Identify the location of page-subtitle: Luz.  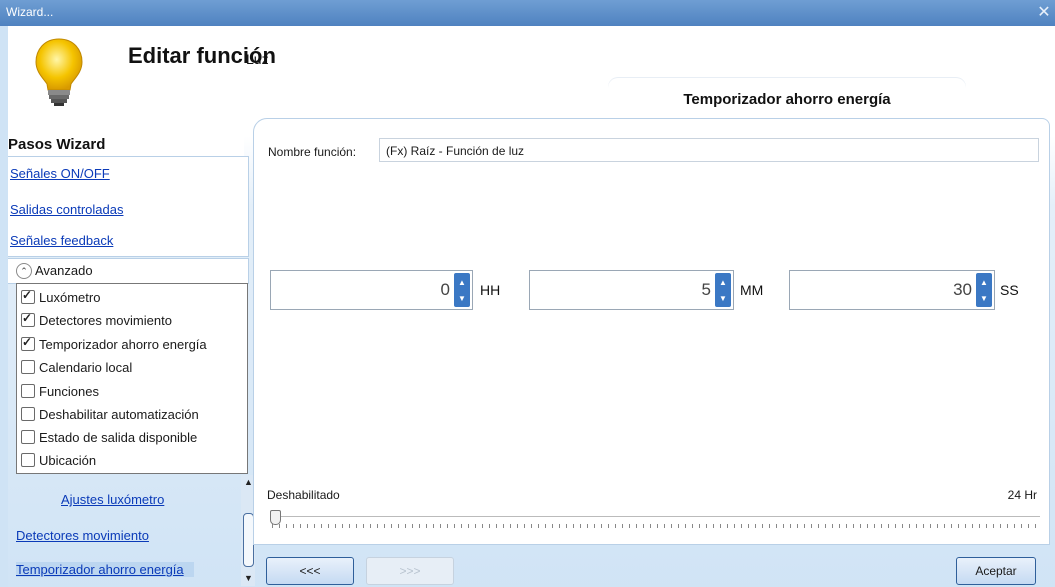
(257, 59).